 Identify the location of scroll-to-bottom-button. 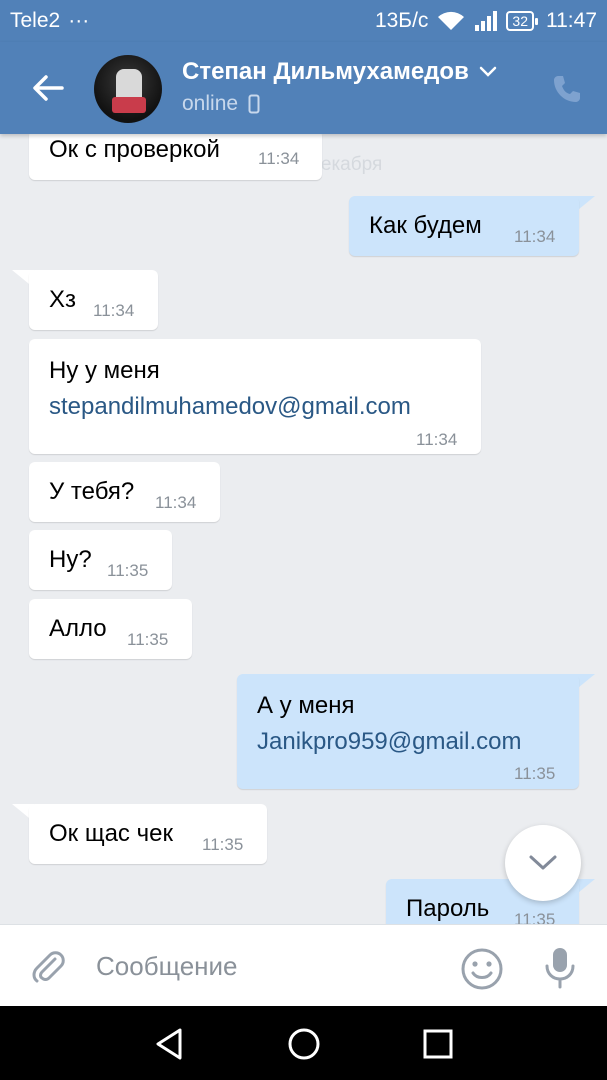
(543, 863).